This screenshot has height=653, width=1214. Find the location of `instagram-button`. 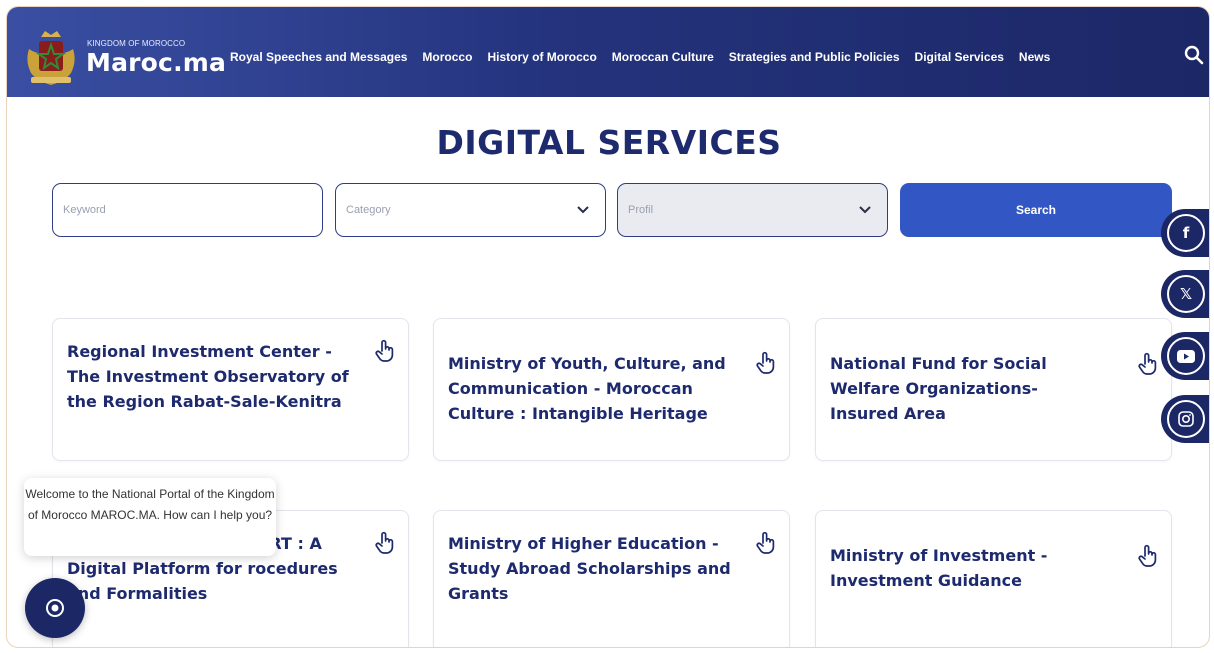

instagram-button is located at coordinates (1185, 419).